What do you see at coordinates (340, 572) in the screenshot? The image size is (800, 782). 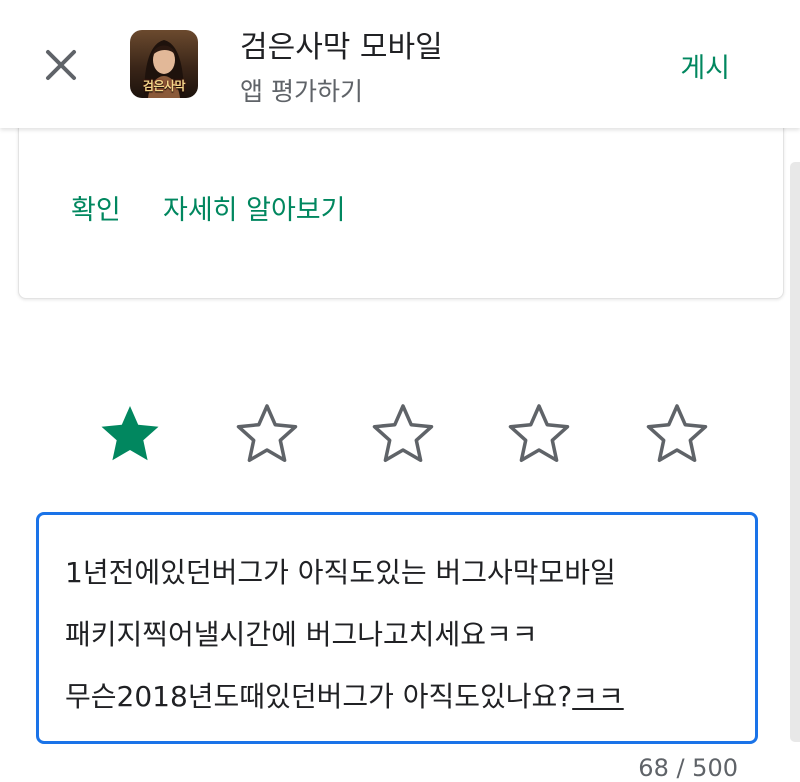 I see `review-text-line: 1년전에있던버그가 아직도있는 버그사막모바일` at bounding box center [340, 572].